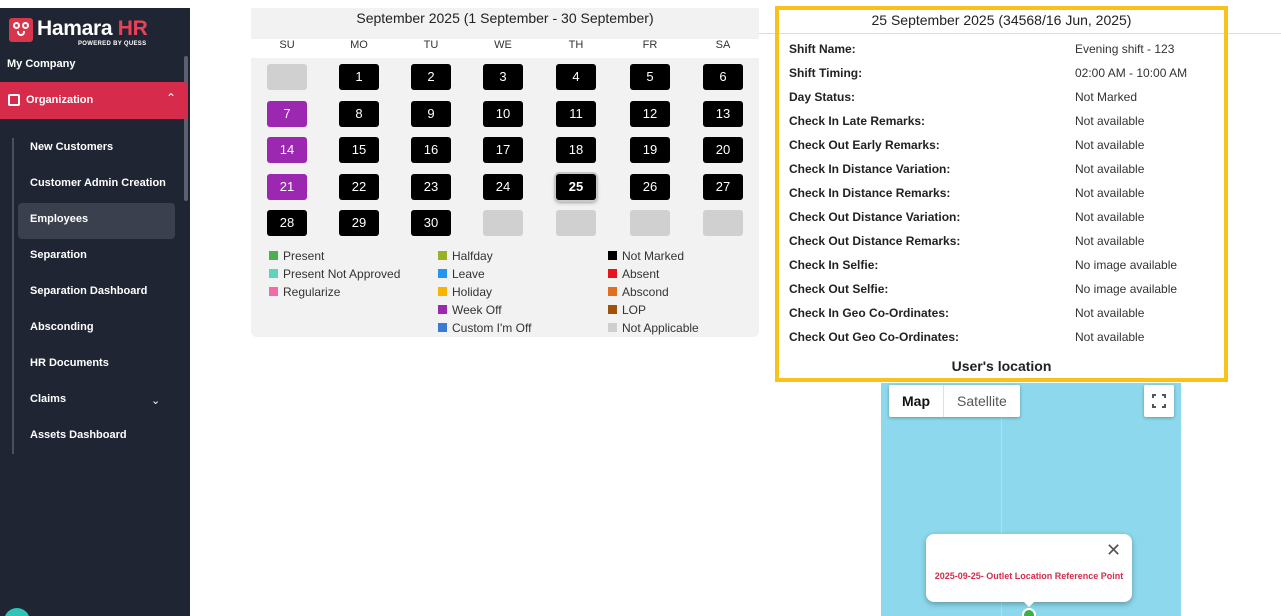 Image resolution: width=1281 pixels, height=616 pixels. What do you see at coordinates (650, 187) in the screenshot?
I see `calendar-day: 26` at bounding box center [650, 187].